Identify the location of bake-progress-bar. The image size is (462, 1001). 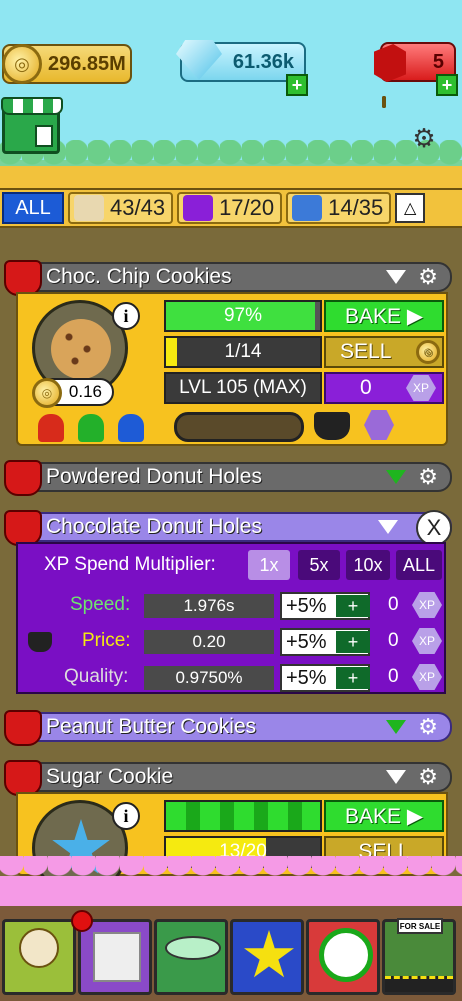
(243, 816).